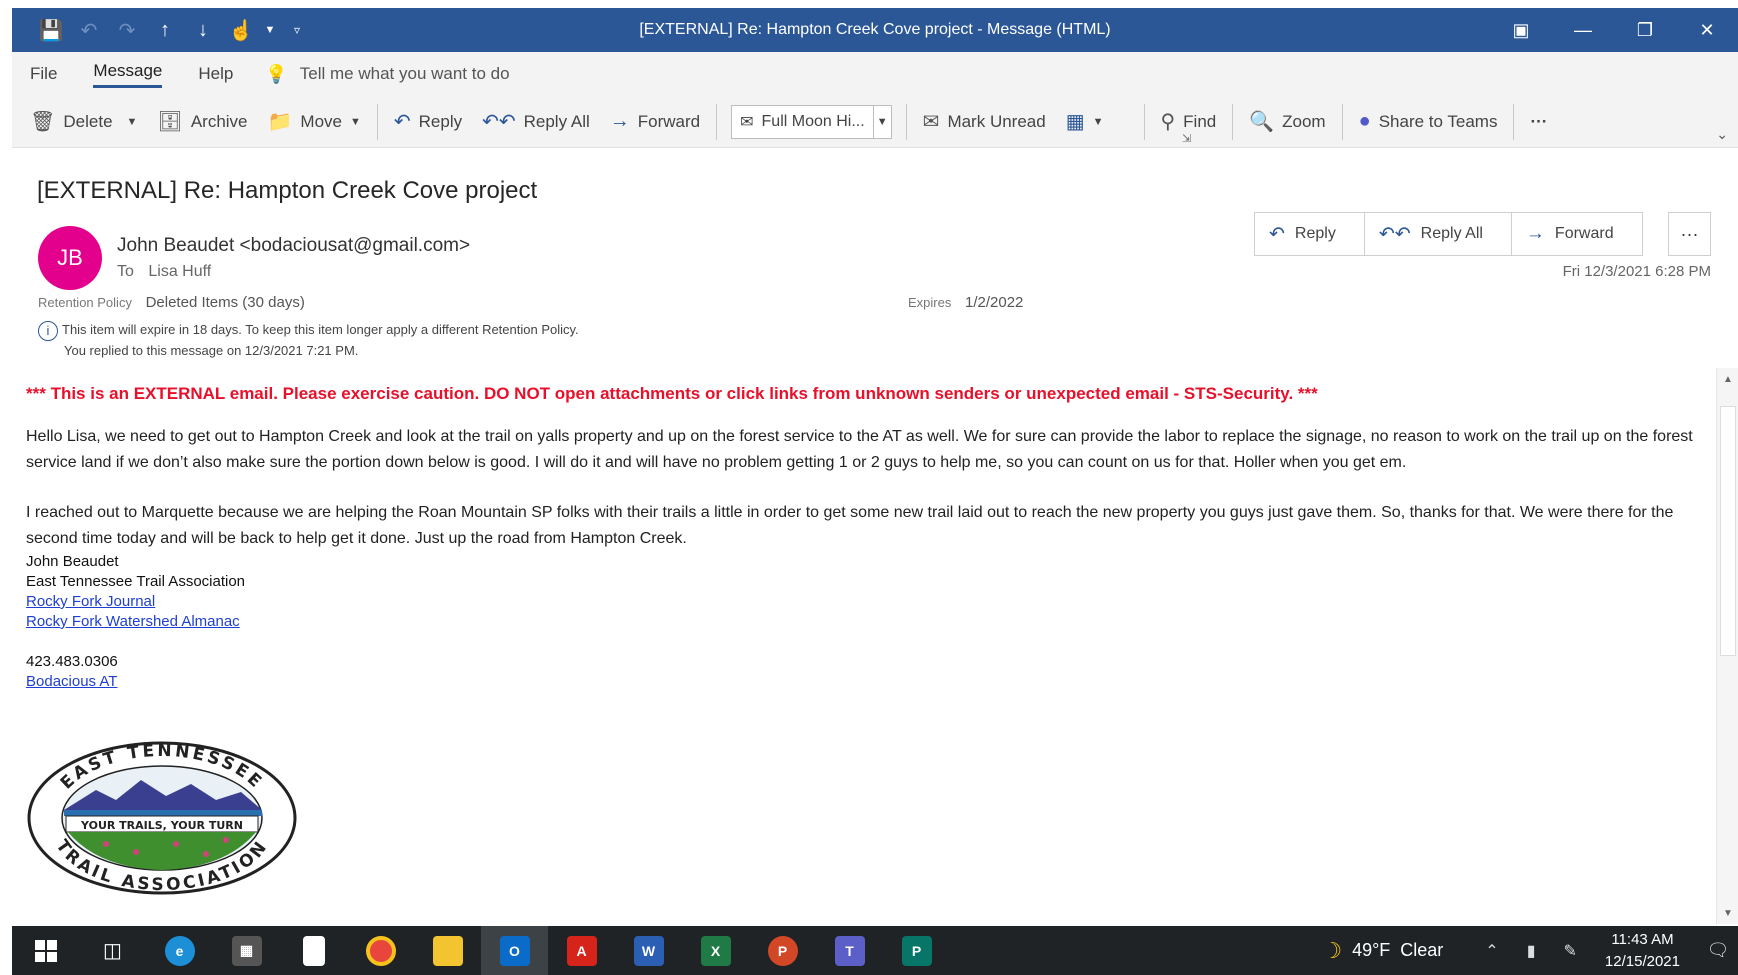  What do you see at coordinates (1262, 122) in the screenshot?
I see `search-icon: 🔍` at bounding box center [1262, 122].